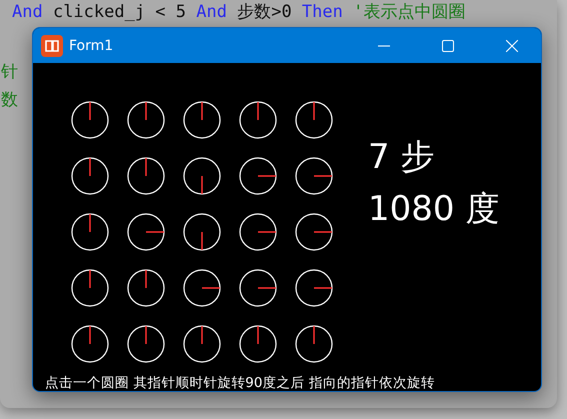  What do you see at coordinates (448, 46) in the screenshot?
I see `maximize-icon` at bounding box center [448, 46].